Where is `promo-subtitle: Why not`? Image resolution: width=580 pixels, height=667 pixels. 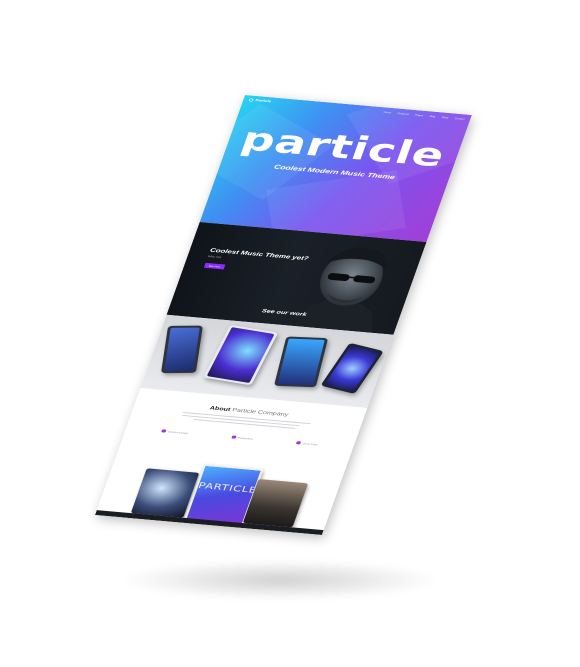 promo-subtitle: Why not is located at coordinates (214, 257).